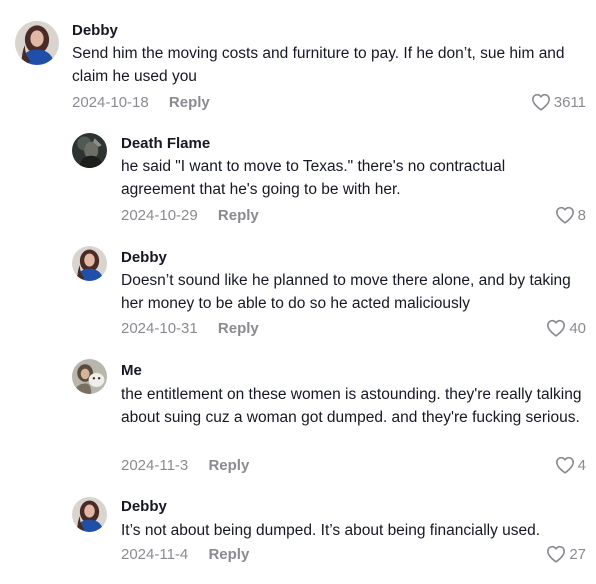 The height and width of the screenshot is (584, 596). I want to click on comment-meta: 2024-10-29 Reply, so click(190, 215).